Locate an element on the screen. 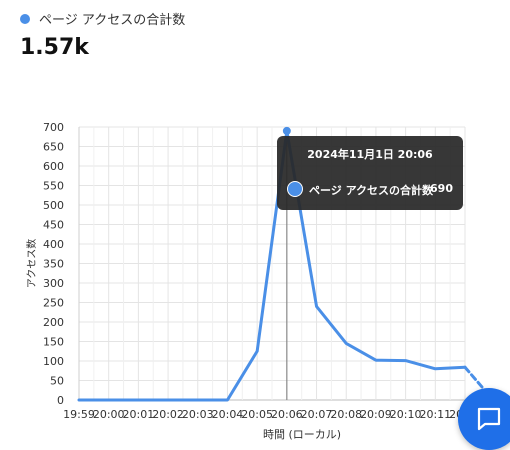 This screenshot has height=450, width=510. x-tick-label: 20:08 is located at coordinates (346, 414).